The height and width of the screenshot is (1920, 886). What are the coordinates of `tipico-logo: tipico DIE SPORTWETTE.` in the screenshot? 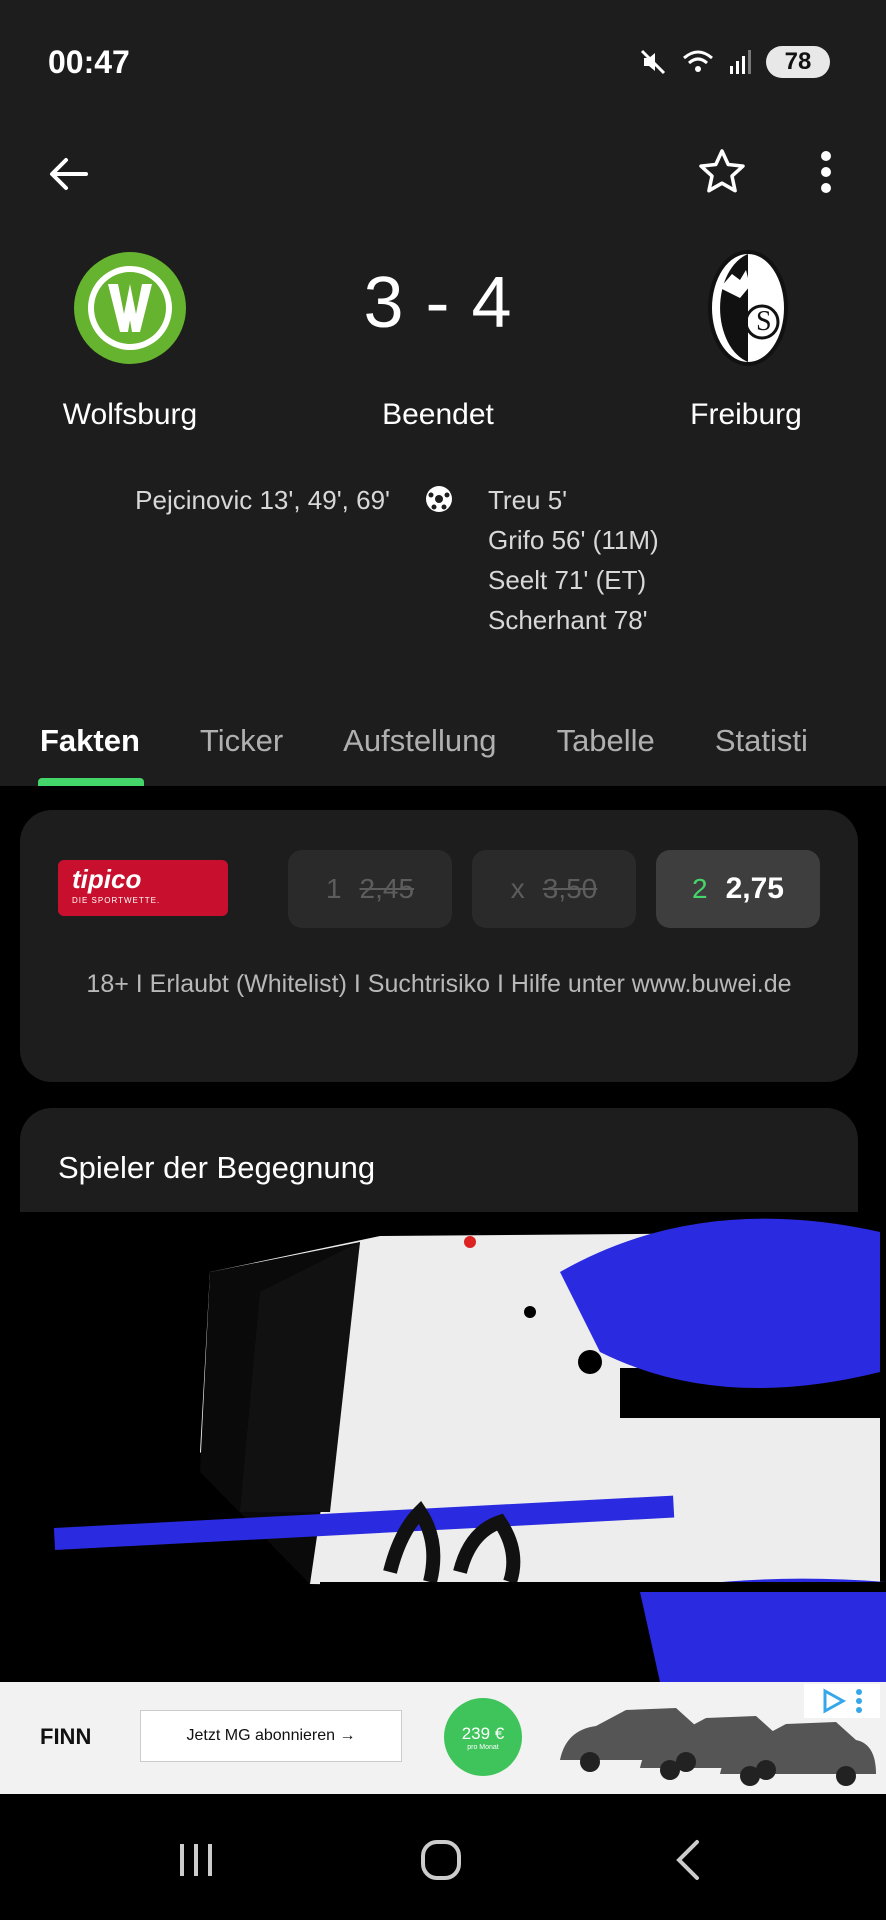 It's located at (143, 888).